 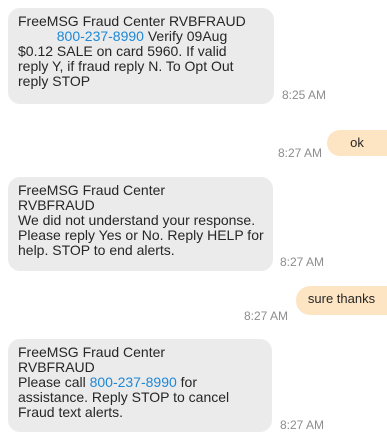 I want to click on message-text: Verify 09Aug, so click(x=185, y=36).